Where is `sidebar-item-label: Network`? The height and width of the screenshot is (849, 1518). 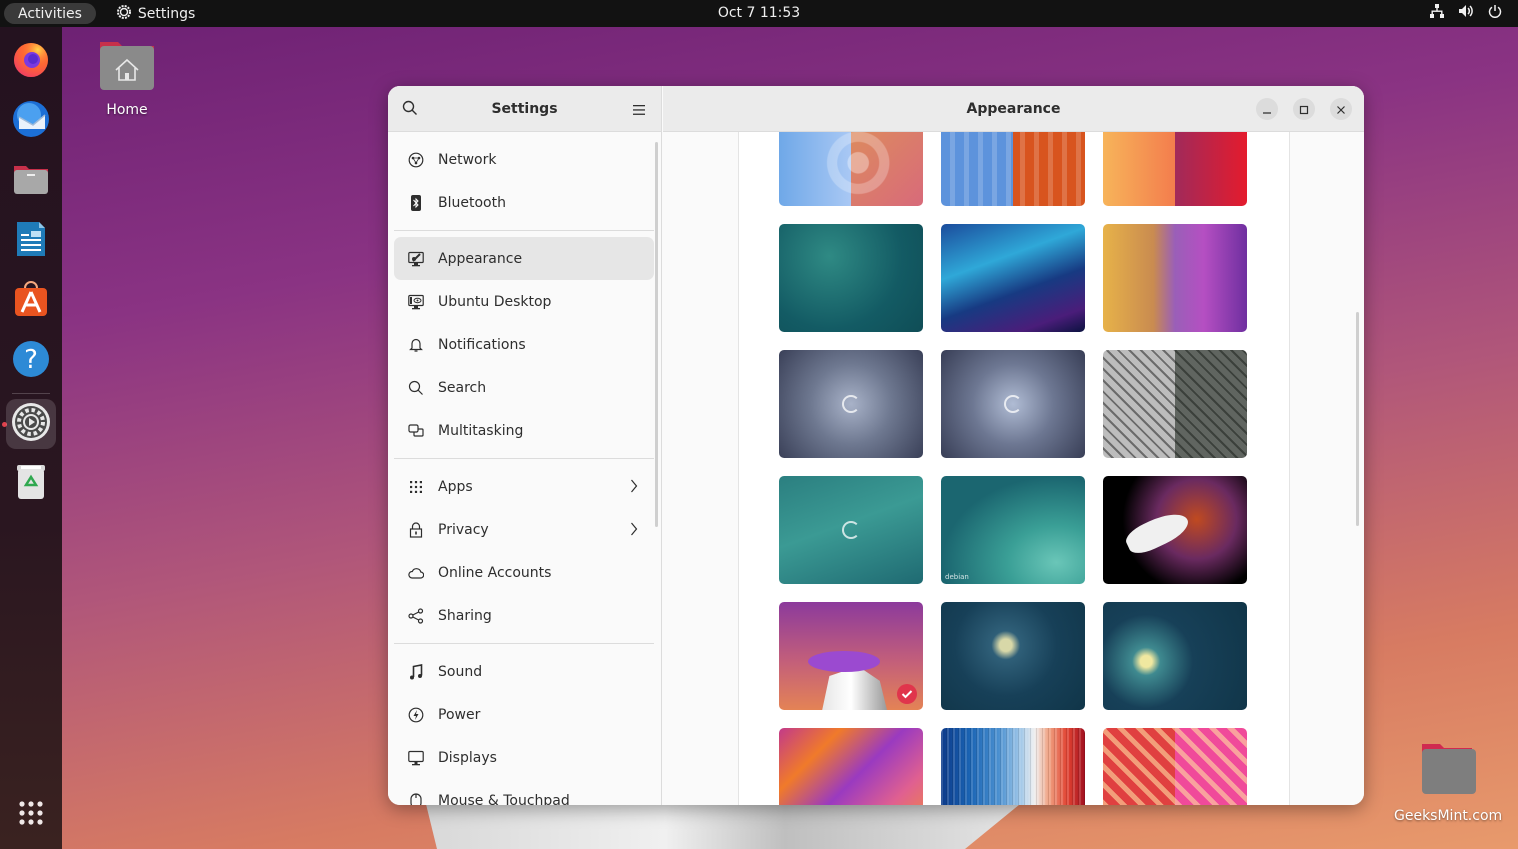 sidebar-item-label: Network is located at coordinates (467, 159).